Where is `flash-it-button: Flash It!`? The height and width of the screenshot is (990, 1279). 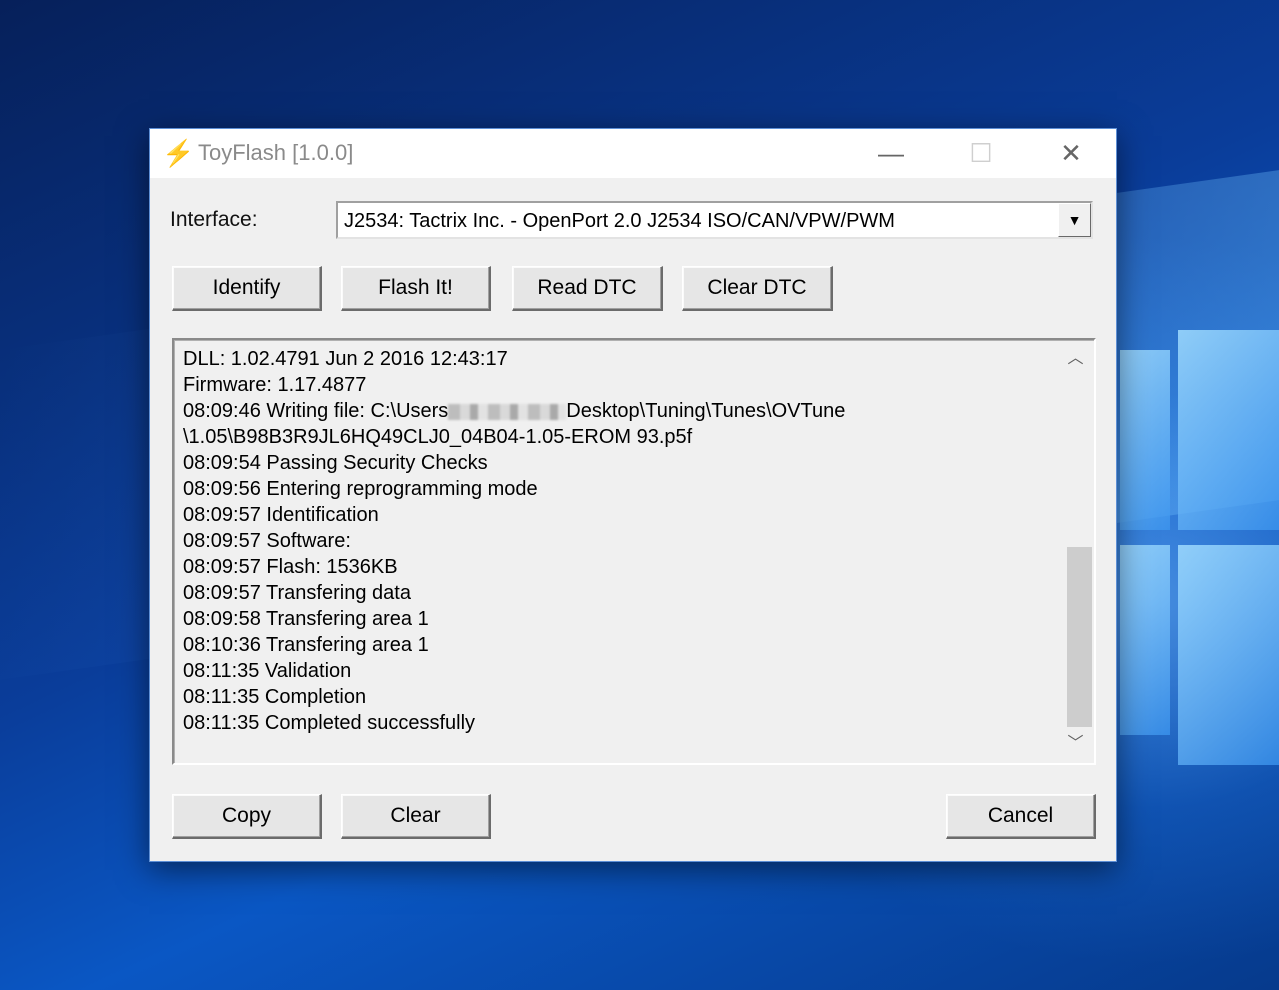
flash-it-button: Flash It! is located at coordinates (416, 288).